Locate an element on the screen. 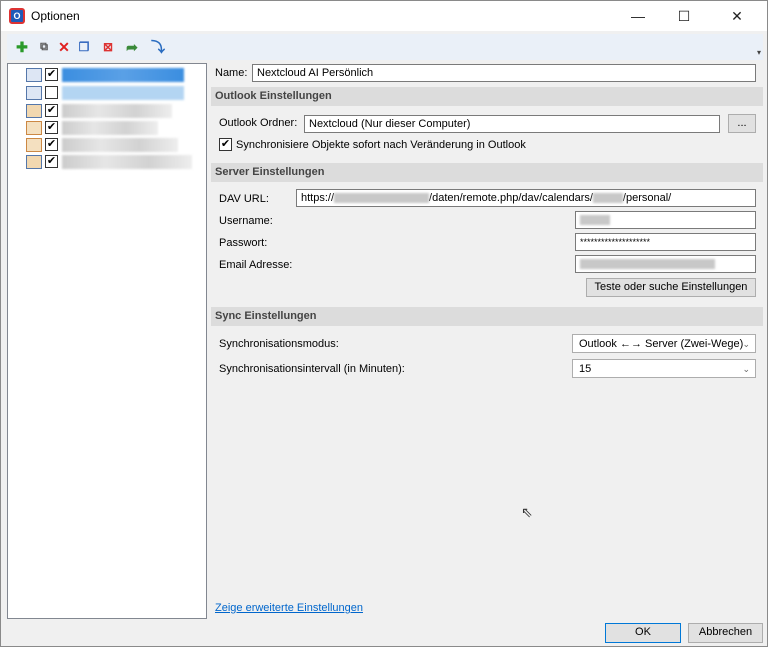 The height and width of the screenshot is (647, 768). outlook-folder-input: Nextcloud (Nur dieser Computer) is located at coordinates (512, 124).